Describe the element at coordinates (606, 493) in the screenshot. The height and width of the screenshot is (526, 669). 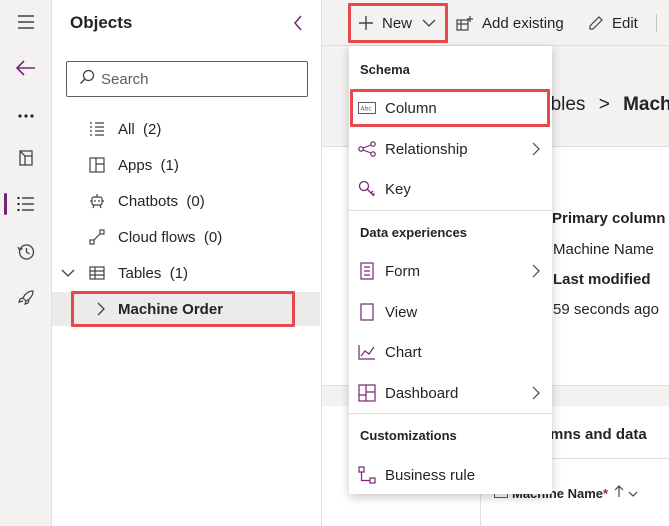
I see `required-mark: *` at that location.